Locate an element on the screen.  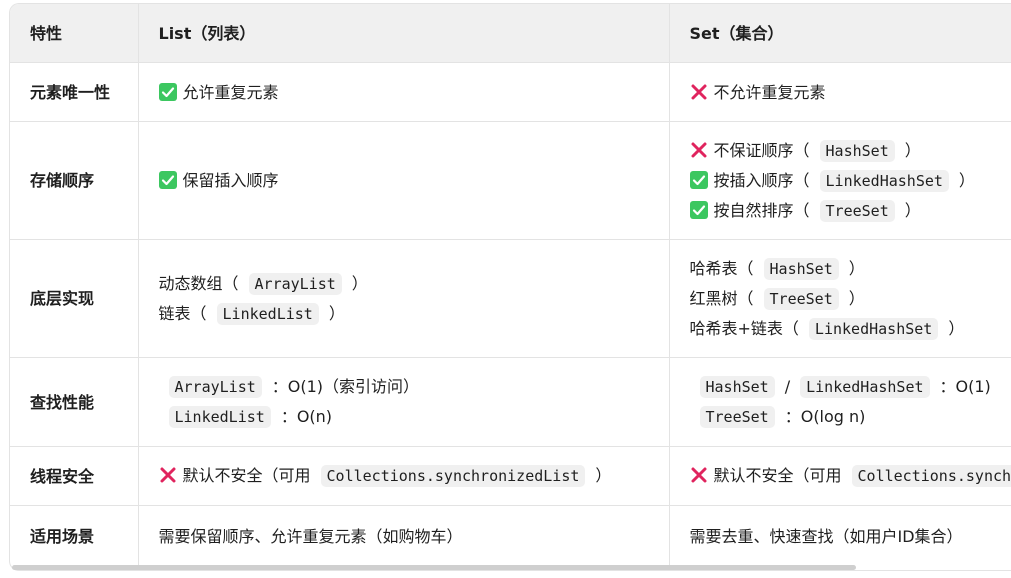
cell-line: HashSet / LinkedHashSet ：O(1) is located at coordinates (850, 387).